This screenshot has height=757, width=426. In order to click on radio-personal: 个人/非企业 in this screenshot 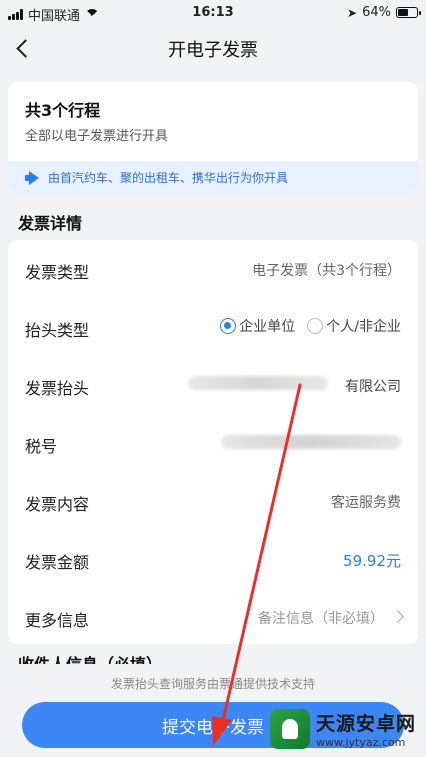, I will do `click(354, 326)`.